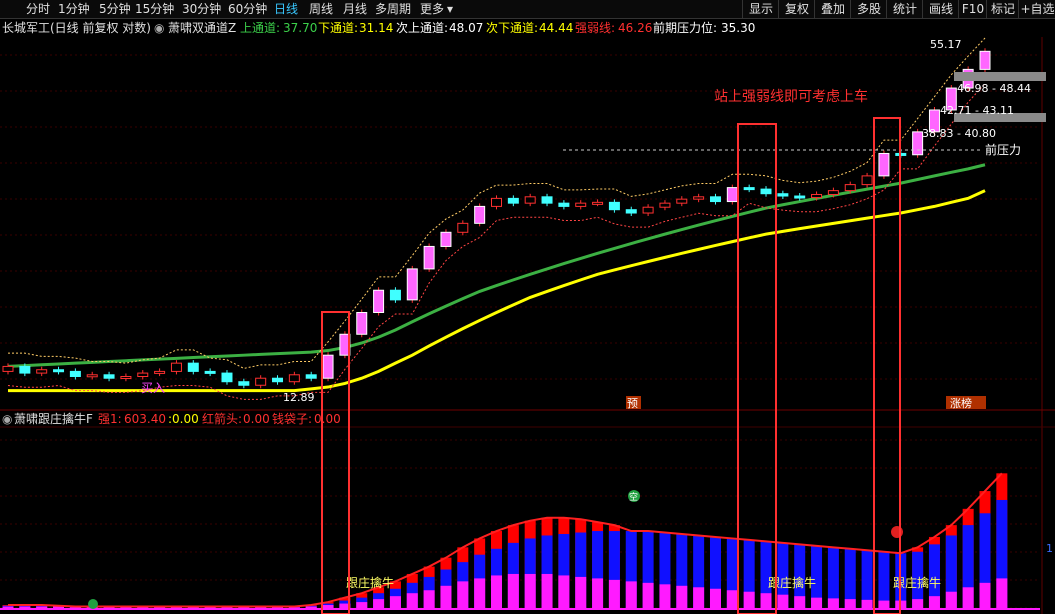 Image resolution: width=1055 pixels, height=614 pixels. I want to click on signal-label-1: 跟庄擒牛, so click(370, 582).